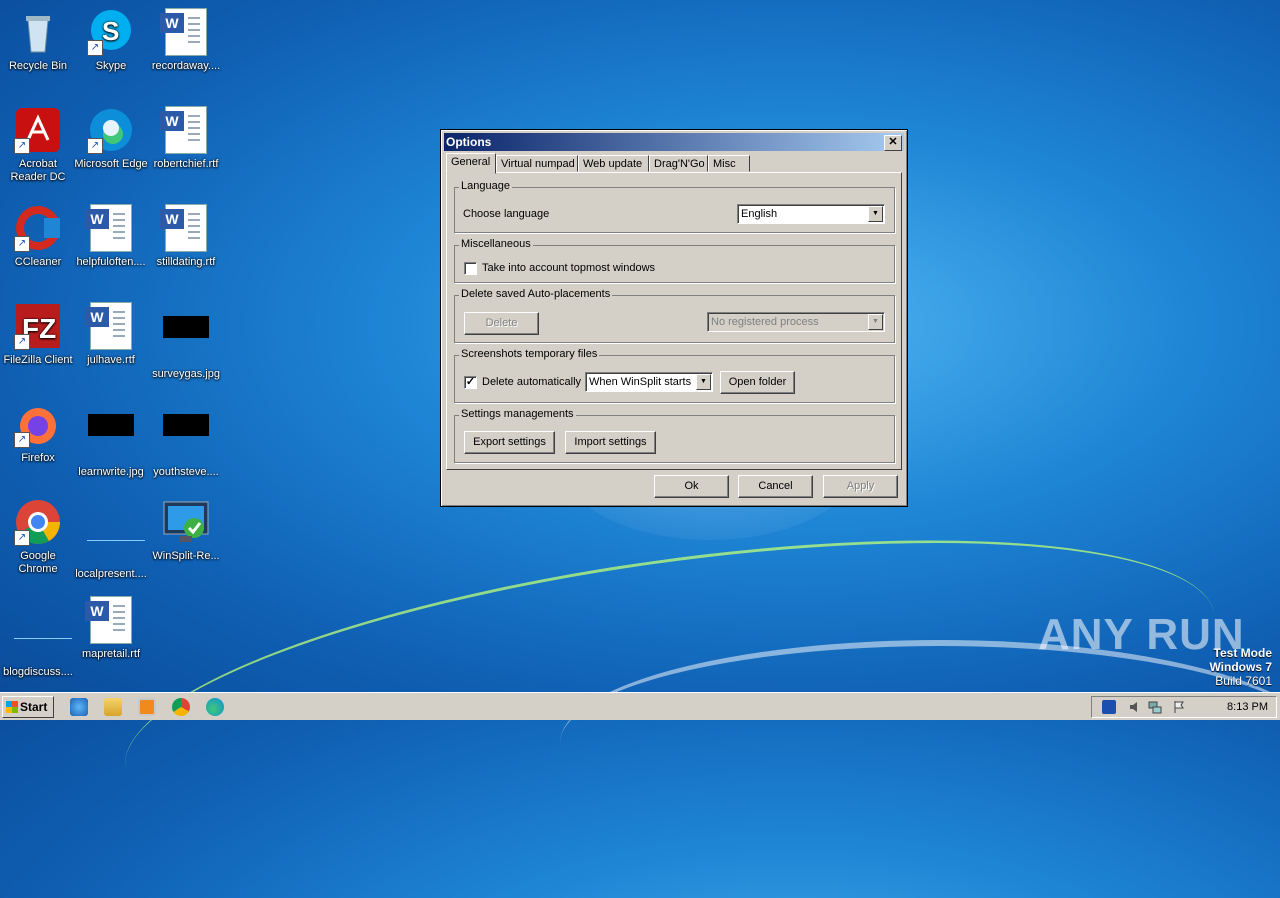 Image resolution: width=1280 pixels, height=898 pixels. I want to click on language-group-label: Language, so click(485, 186).